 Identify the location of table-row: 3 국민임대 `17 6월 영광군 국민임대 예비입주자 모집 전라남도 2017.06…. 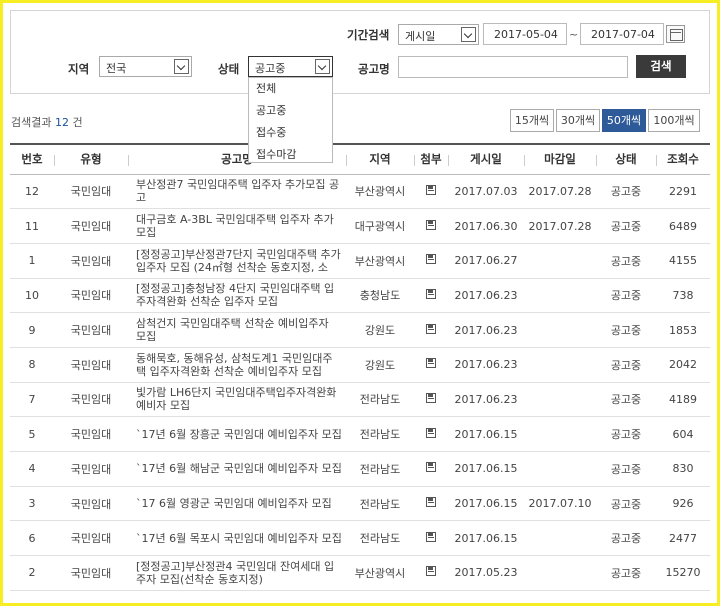
(360, 504).